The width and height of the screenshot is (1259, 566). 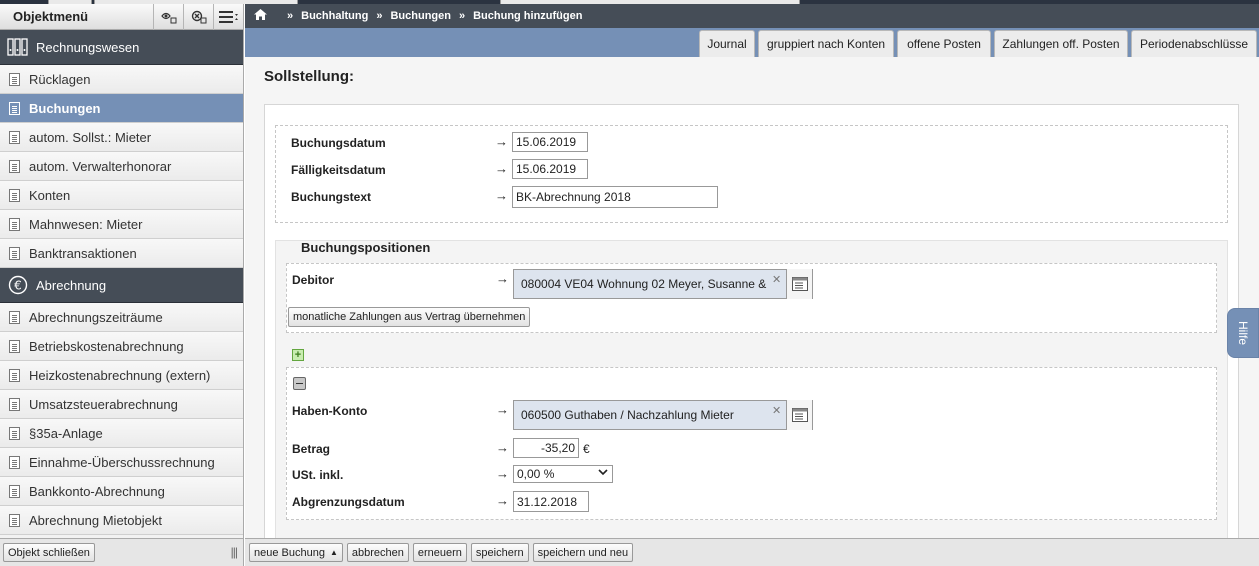 What do you see at coordinates (563, 474) in the screenshot?
I see `ust-select: 0,00 %` at bounding box center [563, 474].